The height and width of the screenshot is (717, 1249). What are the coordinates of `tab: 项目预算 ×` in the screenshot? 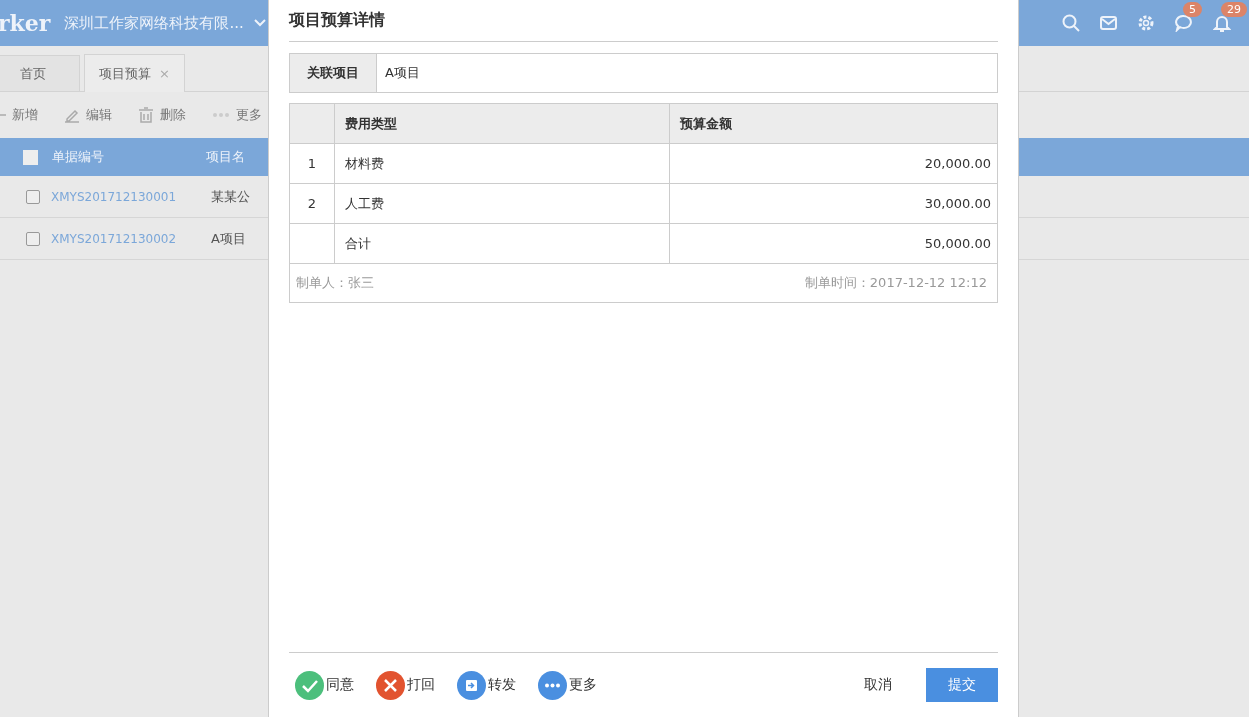 It's located at (134, 73).